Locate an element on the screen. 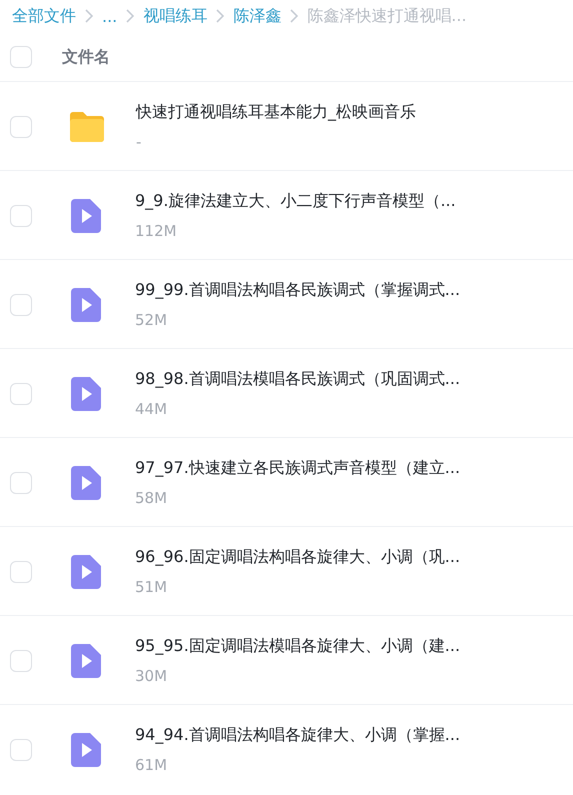 This screenshot has width=573, height=795. file-size: 112M is located at coordinates (156, 231).